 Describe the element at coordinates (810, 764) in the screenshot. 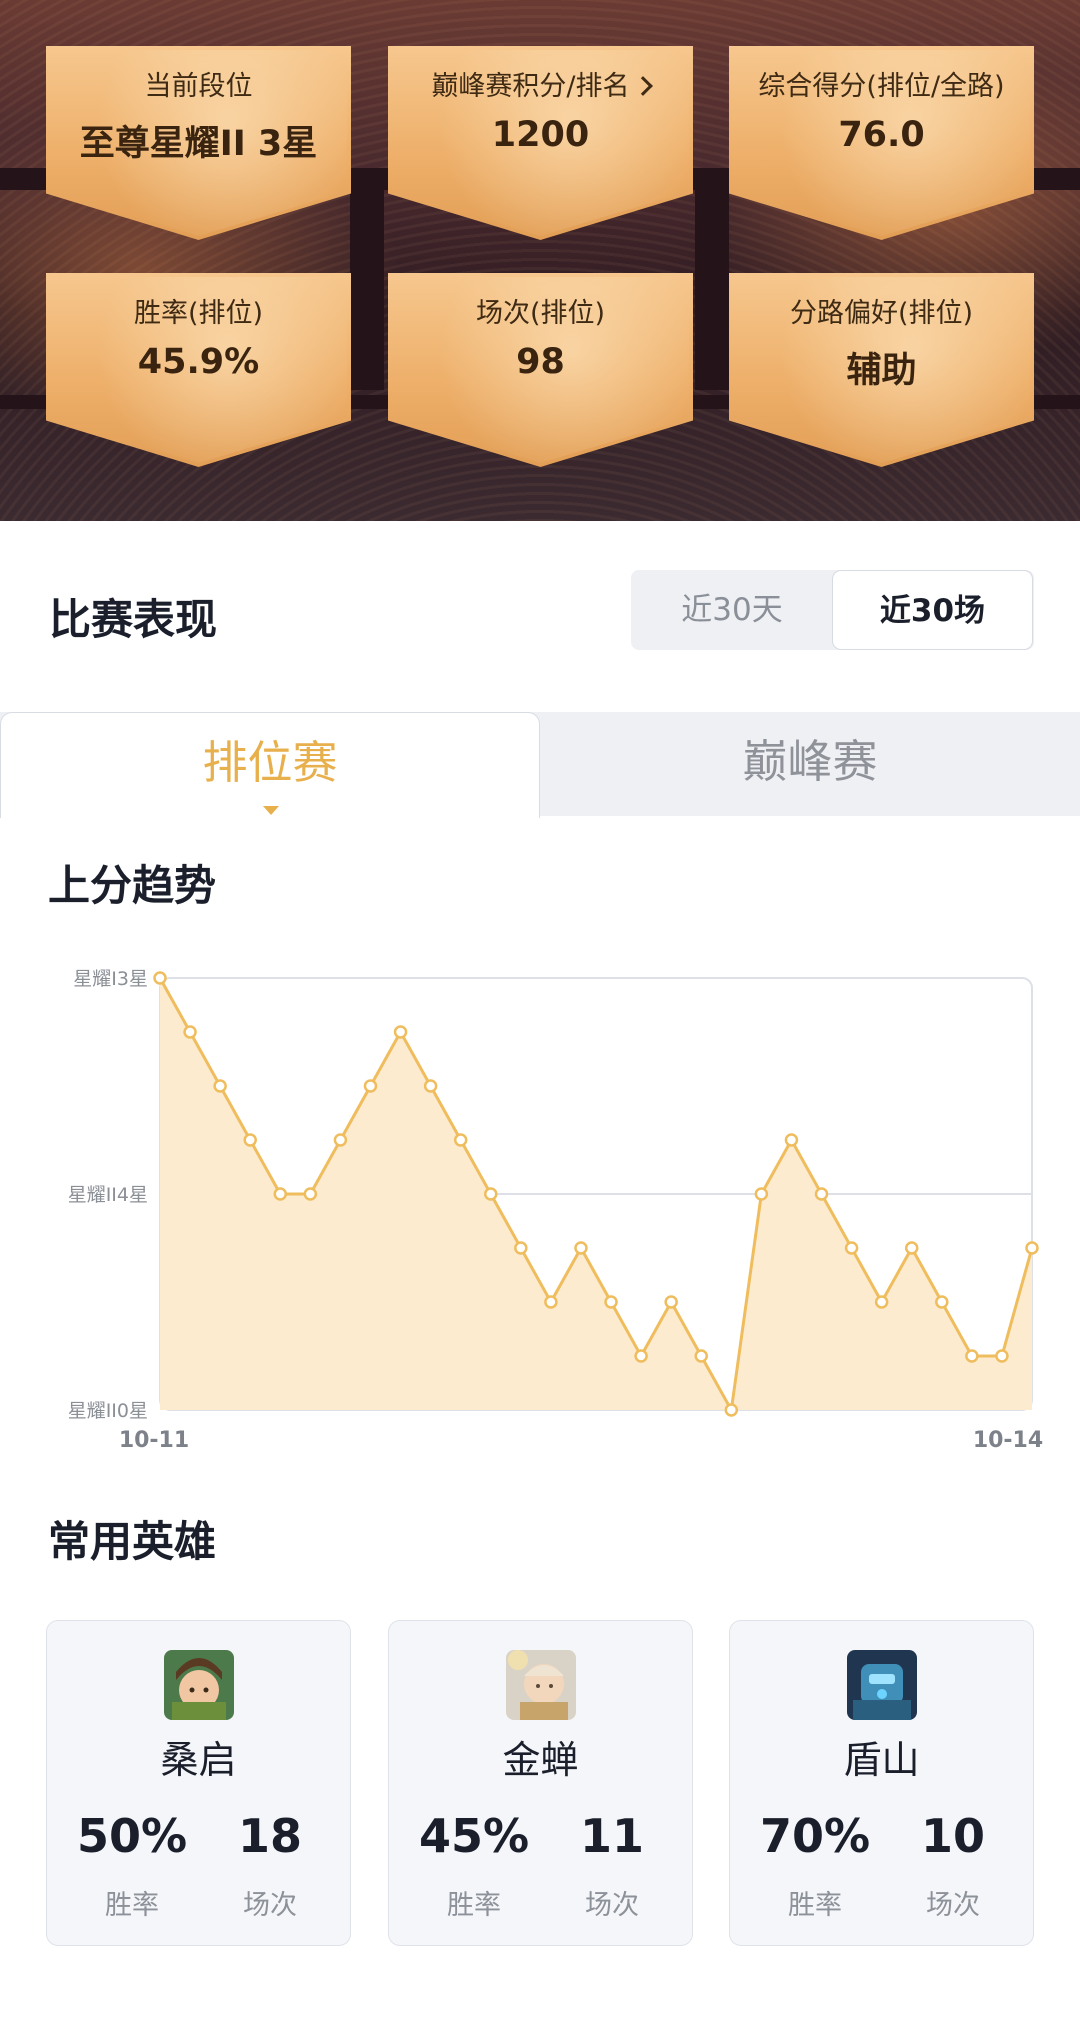

I see `tab-peak: 巅峰赛` at that location.